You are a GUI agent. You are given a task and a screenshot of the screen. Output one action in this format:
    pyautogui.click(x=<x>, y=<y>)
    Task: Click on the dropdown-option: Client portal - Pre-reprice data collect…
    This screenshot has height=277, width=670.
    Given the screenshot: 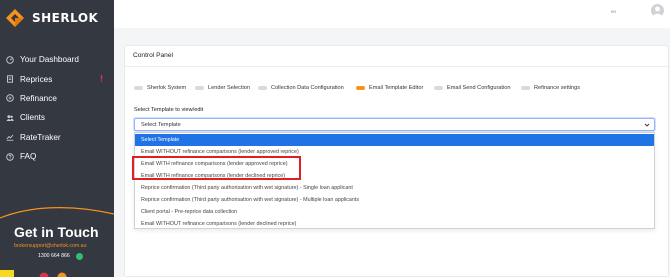 What is the action you would take?
    pyautogui.click(x=394, y=212)
    